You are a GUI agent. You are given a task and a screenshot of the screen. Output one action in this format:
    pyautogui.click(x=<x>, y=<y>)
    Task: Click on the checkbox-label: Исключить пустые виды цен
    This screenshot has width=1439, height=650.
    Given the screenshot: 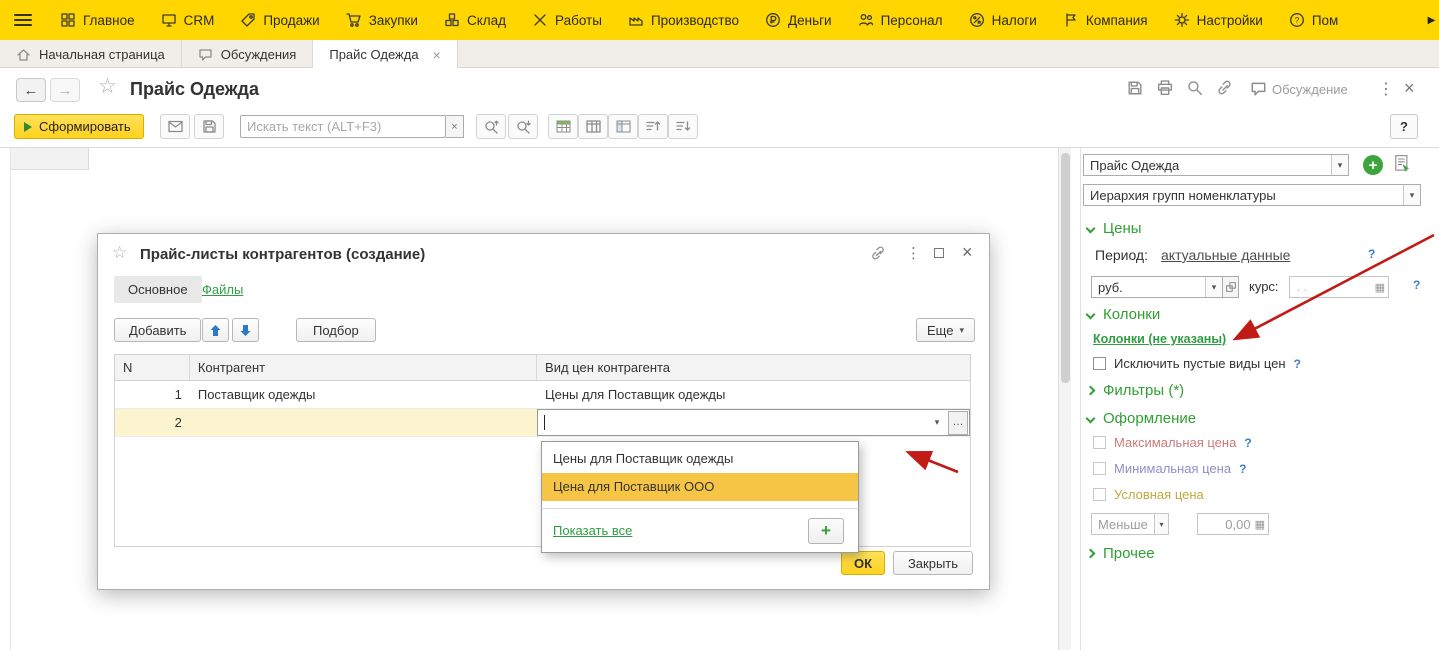 What is the action you would take?
    pyautogui.click(x=1200, y=363)
    